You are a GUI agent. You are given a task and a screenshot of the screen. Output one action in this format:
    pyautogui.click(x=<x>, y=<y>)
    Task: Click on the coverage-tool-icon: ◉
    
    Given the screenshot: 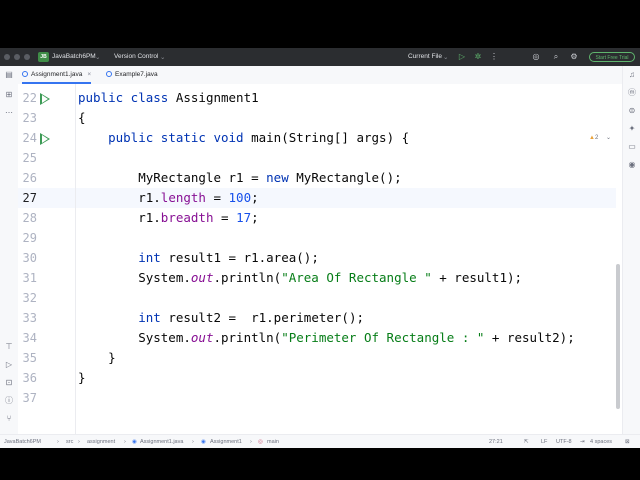 What is the action you would take?
    pyautogui.click(x=632, y=165)
    